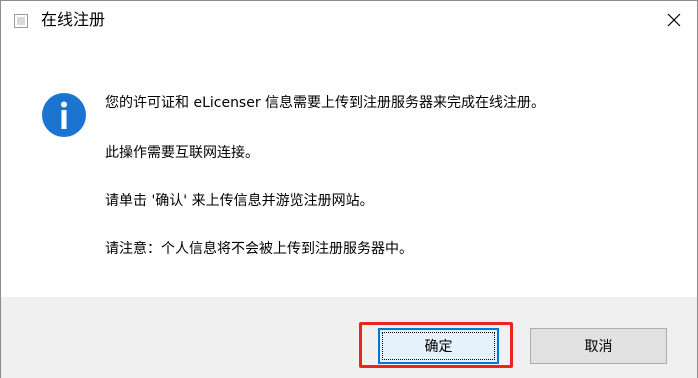  I want to click on ok-button-label: 确定, so click(438, 347).